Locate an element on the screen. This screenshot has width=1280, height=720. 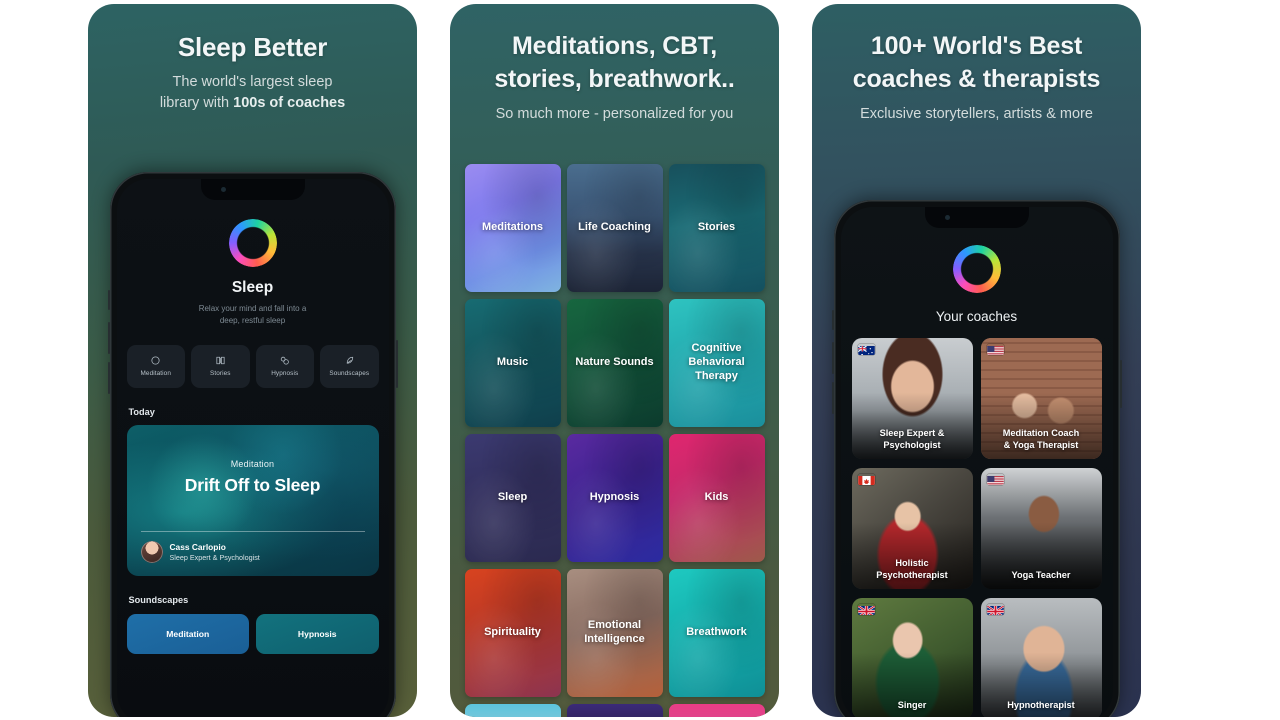
category-tile-music: Music is located at coordinates (512, 363).